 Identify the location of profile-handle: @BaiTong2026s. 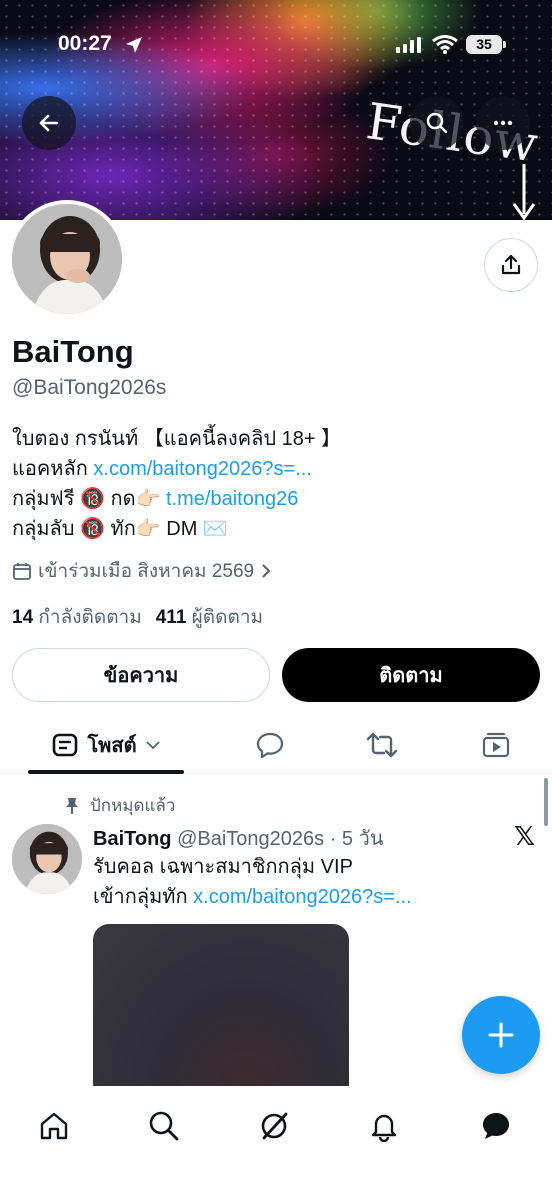
(89, 387).